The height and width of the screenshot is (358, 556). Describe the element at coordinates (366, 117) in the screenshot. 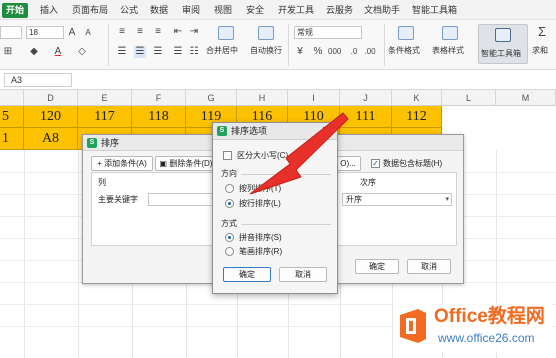

I see `table-cell: 111` at that location.